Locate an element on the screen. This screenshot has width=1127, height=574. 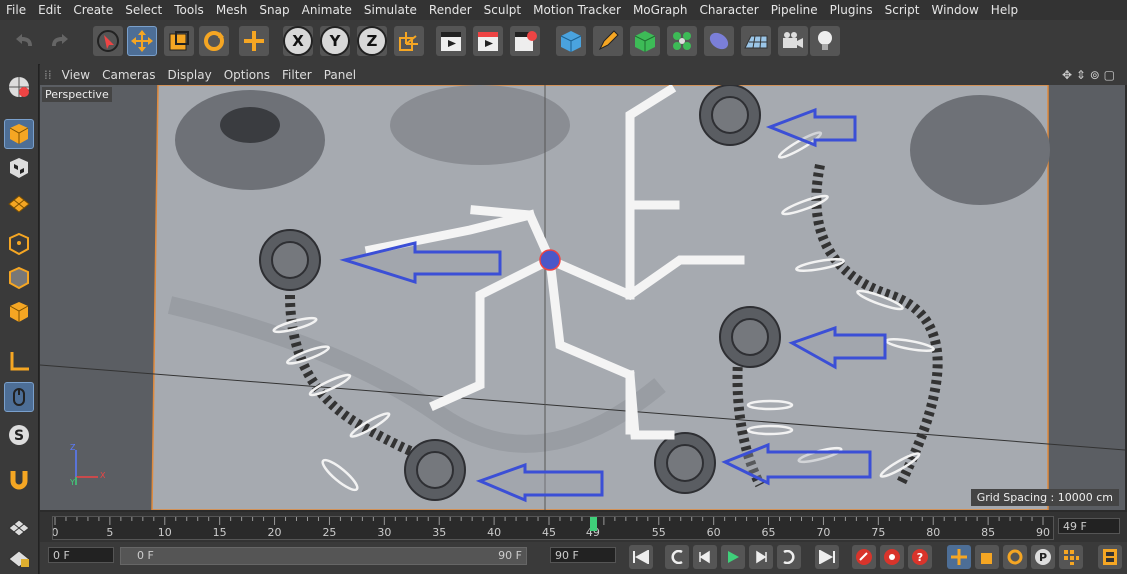
menu-script: Script is located at coordinates (902, 10).